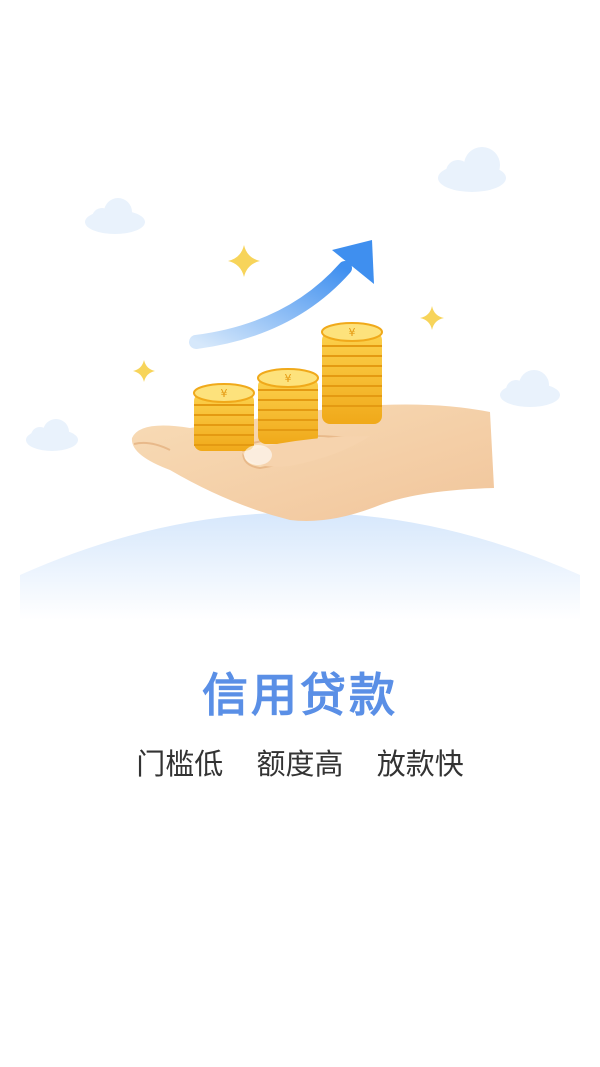  Describe the element at coordinates (300, 566) in the screenshot. I see `ground-arc` at that location.